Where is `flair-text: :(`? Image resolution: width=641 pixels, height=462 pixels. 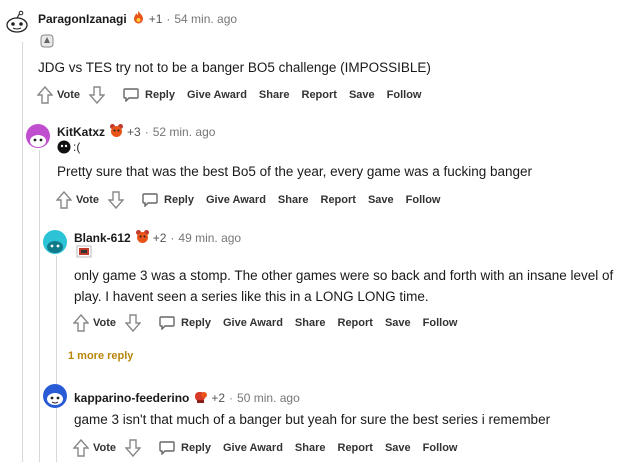
flair-text: :( is located at coordinates (77, 147).